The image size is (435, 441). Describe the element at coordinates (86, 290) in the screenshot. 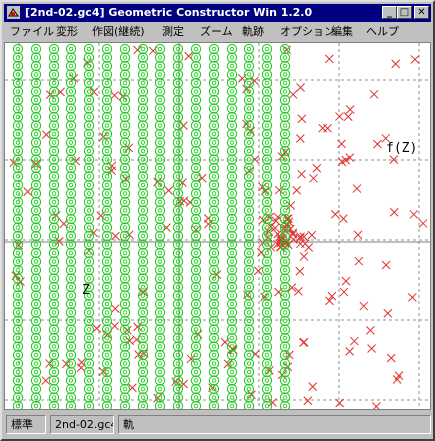

I see `label-z: Z` at that location.